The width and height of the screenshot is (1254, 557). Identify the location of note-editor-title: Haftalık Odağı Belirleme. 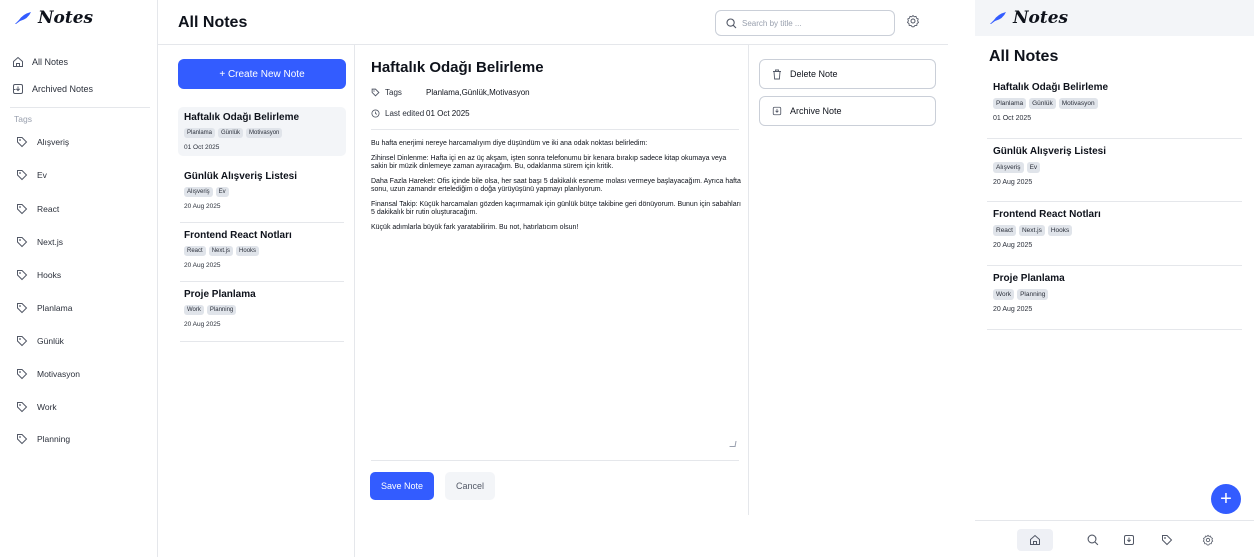
(457, 67).